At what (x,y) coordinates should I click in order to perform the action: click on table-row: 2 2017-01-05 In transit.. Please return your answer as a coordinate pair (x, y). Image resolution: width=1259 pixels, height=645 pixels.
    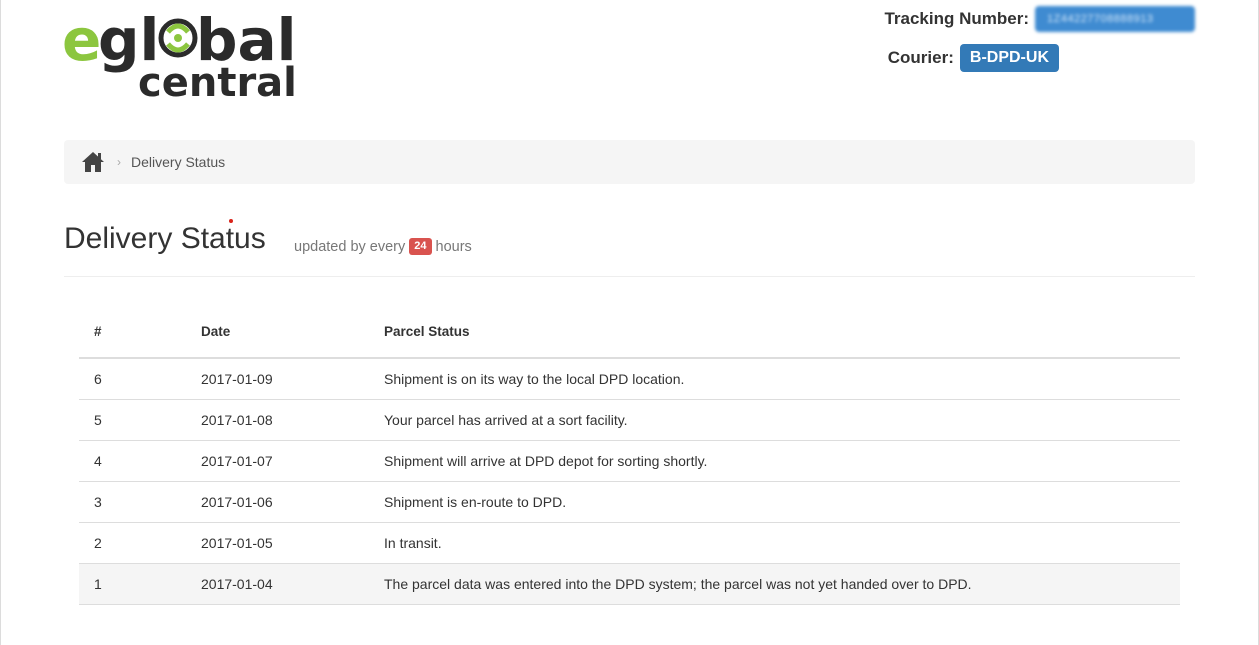
    Looking at the image, I should click on (629, 543).